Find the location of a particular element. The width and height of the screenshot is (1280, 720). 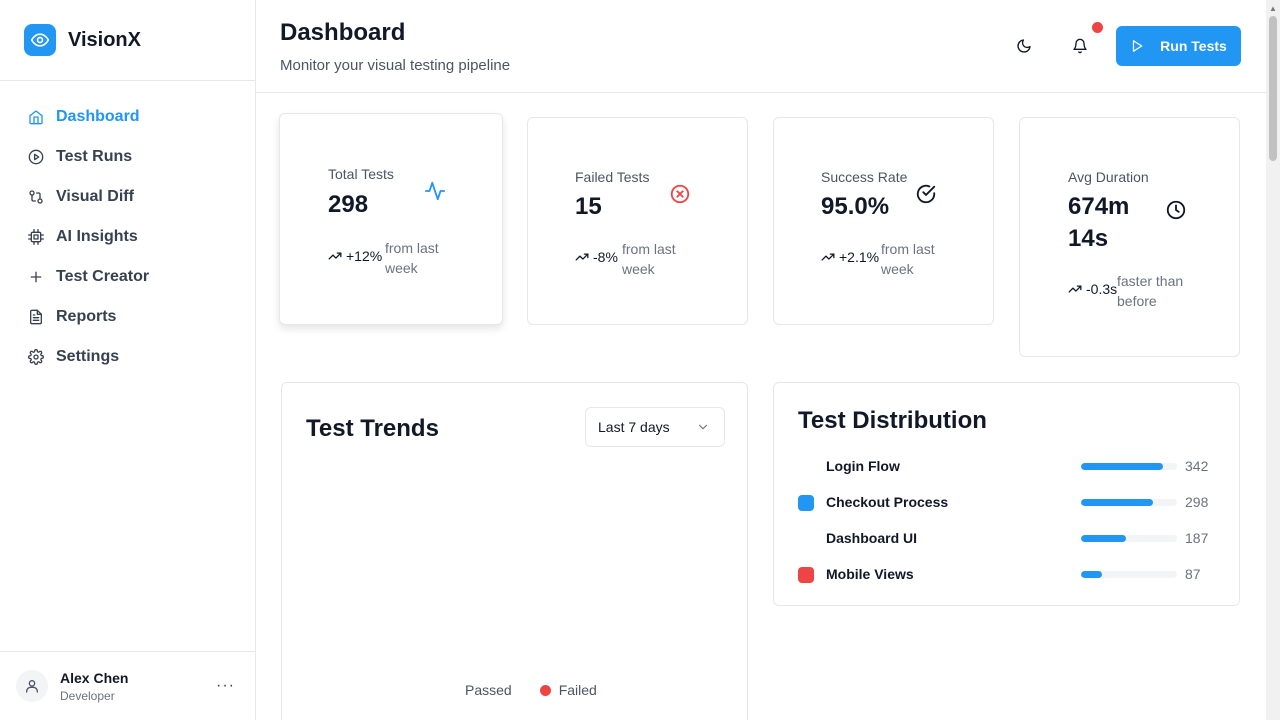

brand: VisionX is located at coordinates (127, 40).